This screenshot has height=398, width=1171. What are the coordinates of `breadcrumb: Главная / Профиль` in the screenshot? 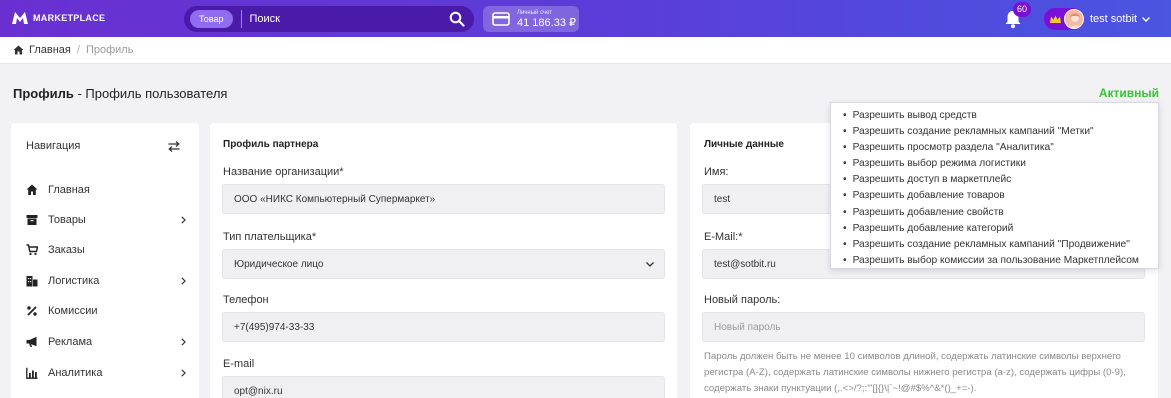 It's located at (585, 50).